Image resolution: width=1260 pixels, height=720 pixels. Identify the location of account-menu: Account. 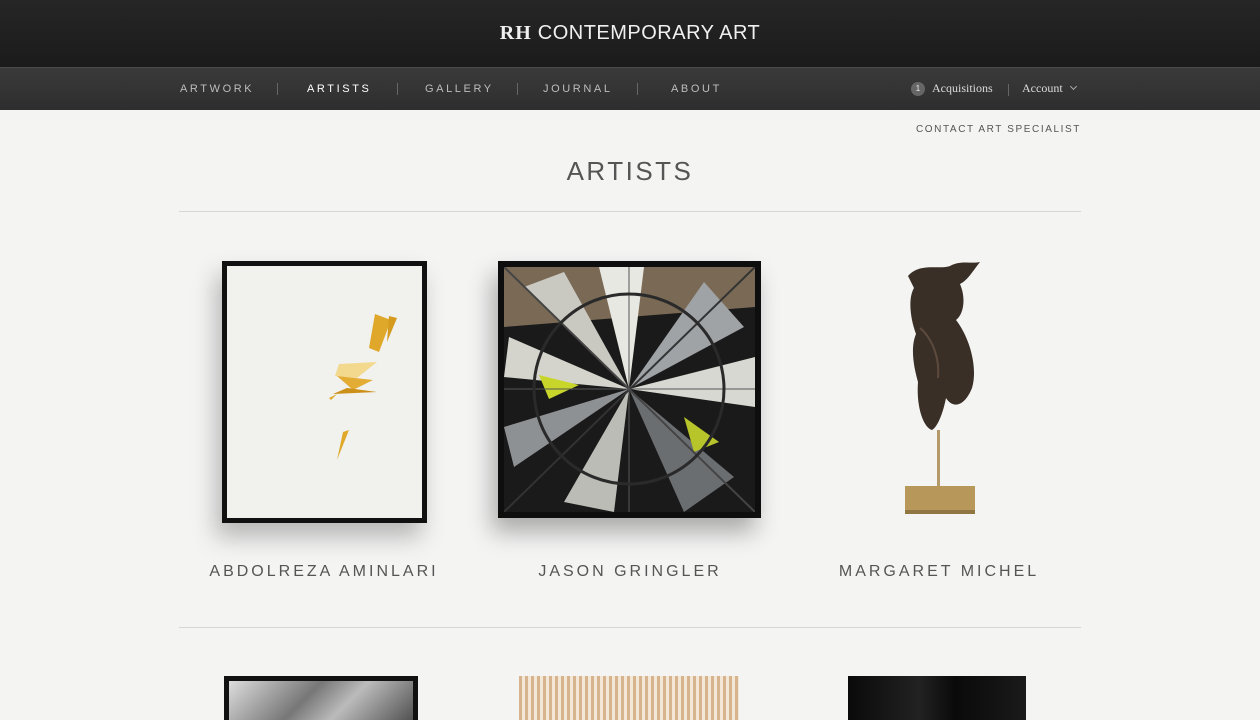
(1049, 88).